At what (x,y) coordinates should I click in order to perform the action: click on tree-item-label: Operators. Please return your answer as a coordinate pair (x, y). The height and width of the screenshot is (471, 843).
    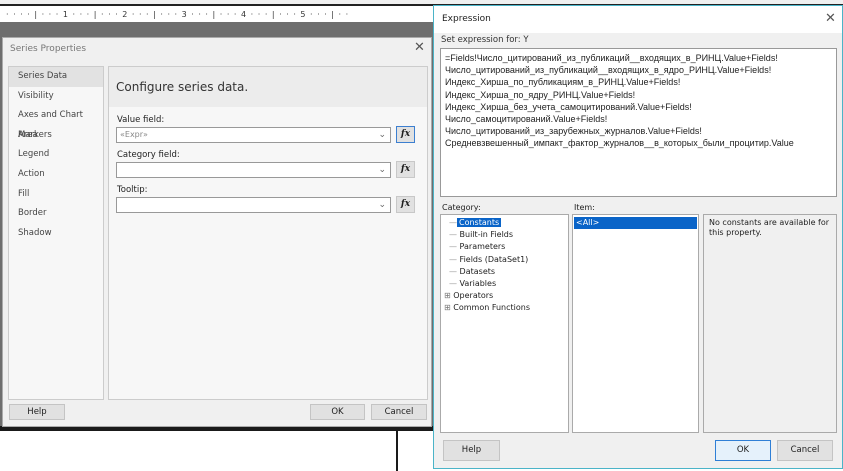
    Looking at the image, I should click on (473, 296).